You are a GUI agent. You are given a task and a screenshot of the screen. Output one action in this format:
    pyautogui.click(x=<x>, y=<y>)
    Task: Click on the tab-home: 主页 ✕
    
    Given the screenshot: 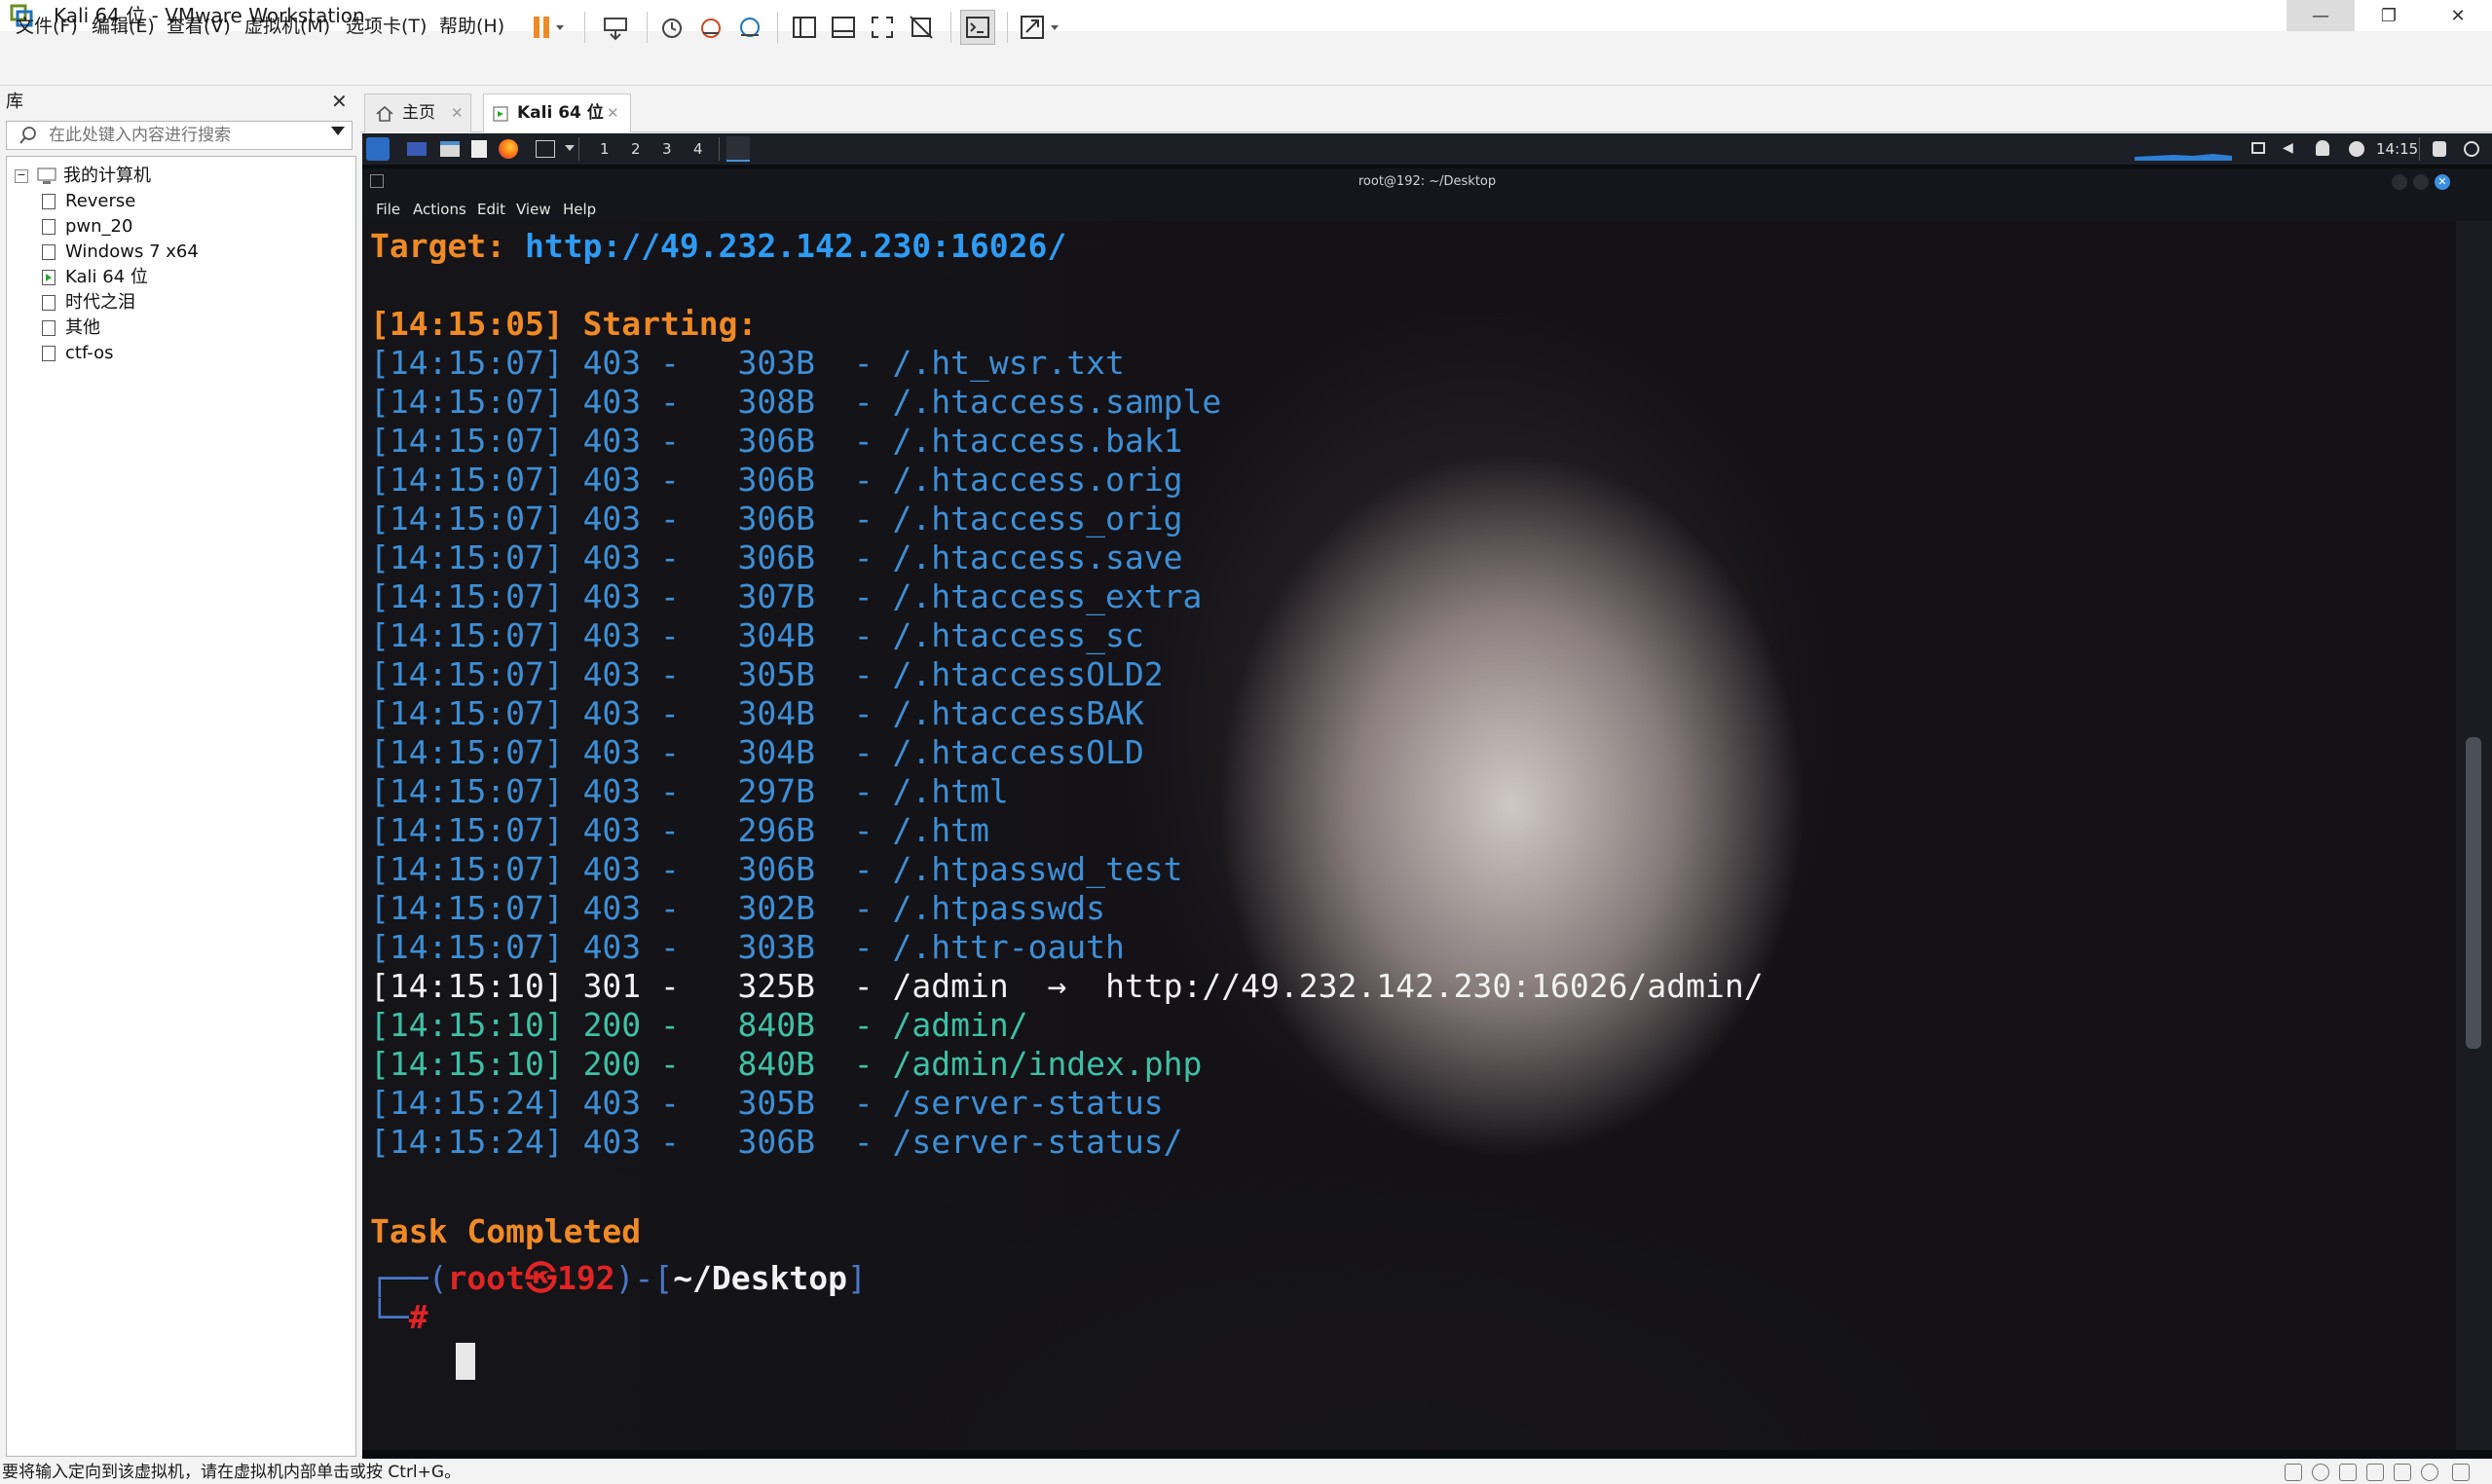 What is the action you would take?
    pyautogui.click(x=417, y=112)
    